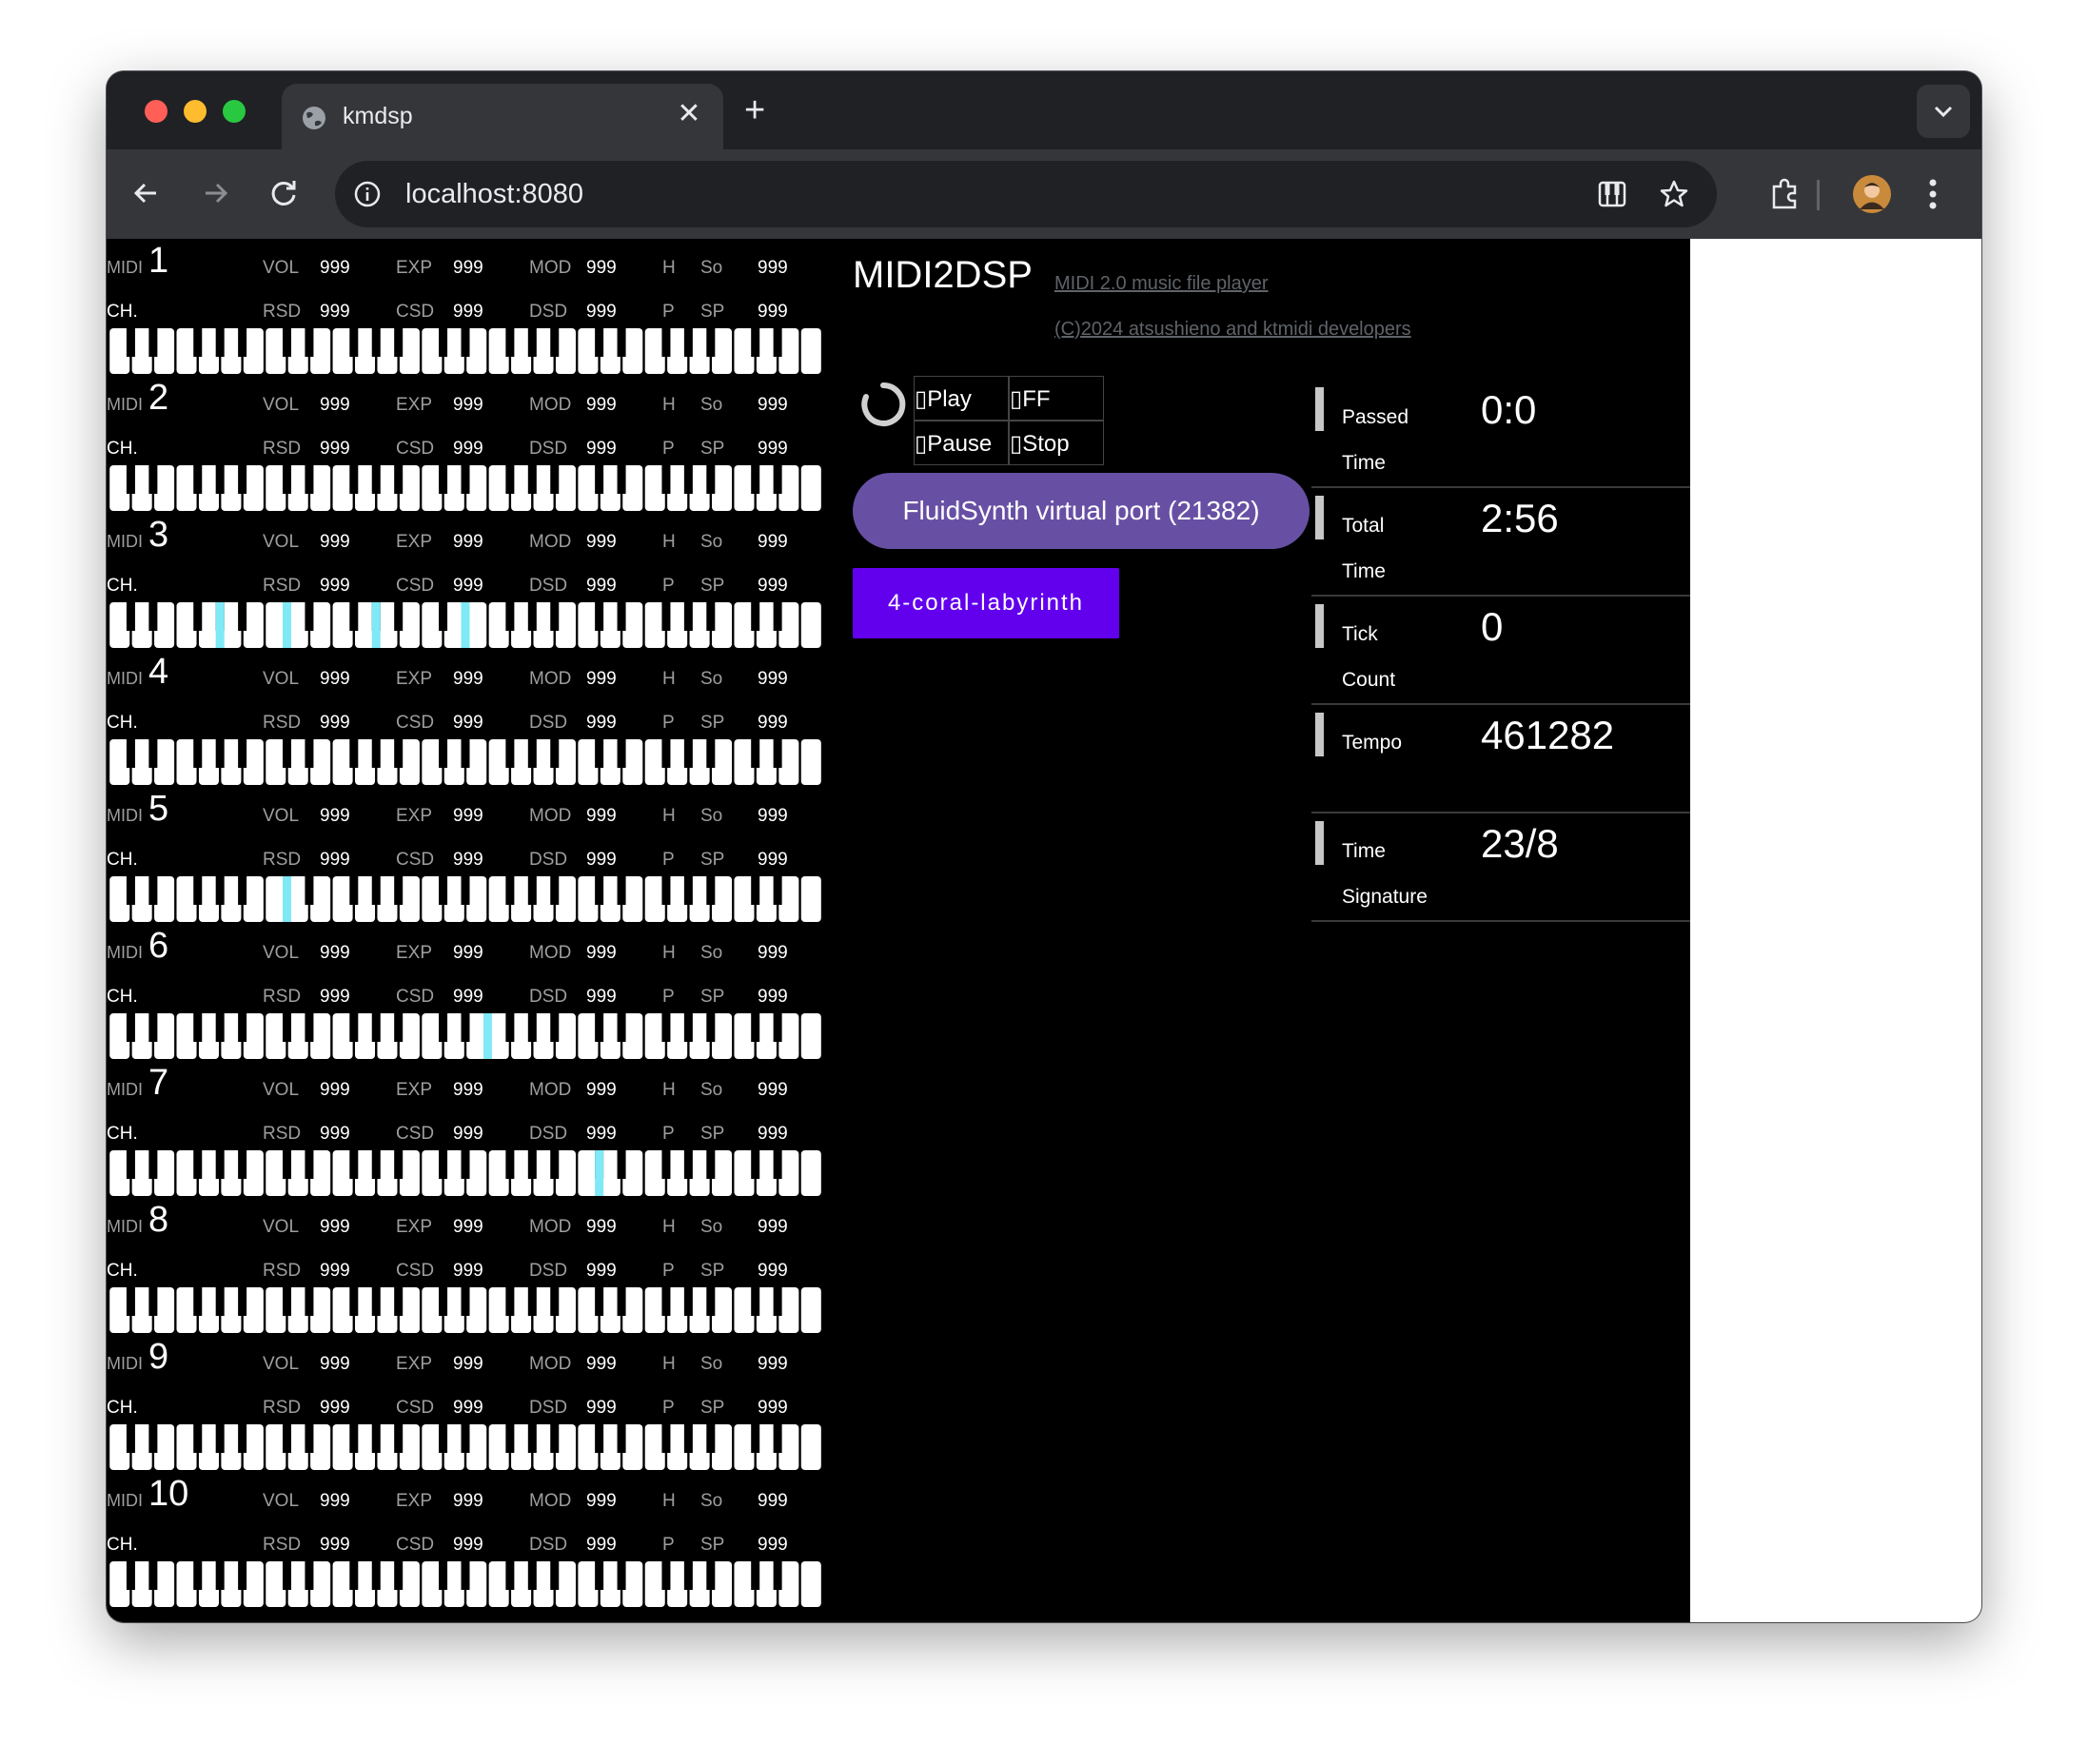 The width and height of the screenshot is (2088, 1764). I want to click on play-button: ▯Play, so click(961, 398).